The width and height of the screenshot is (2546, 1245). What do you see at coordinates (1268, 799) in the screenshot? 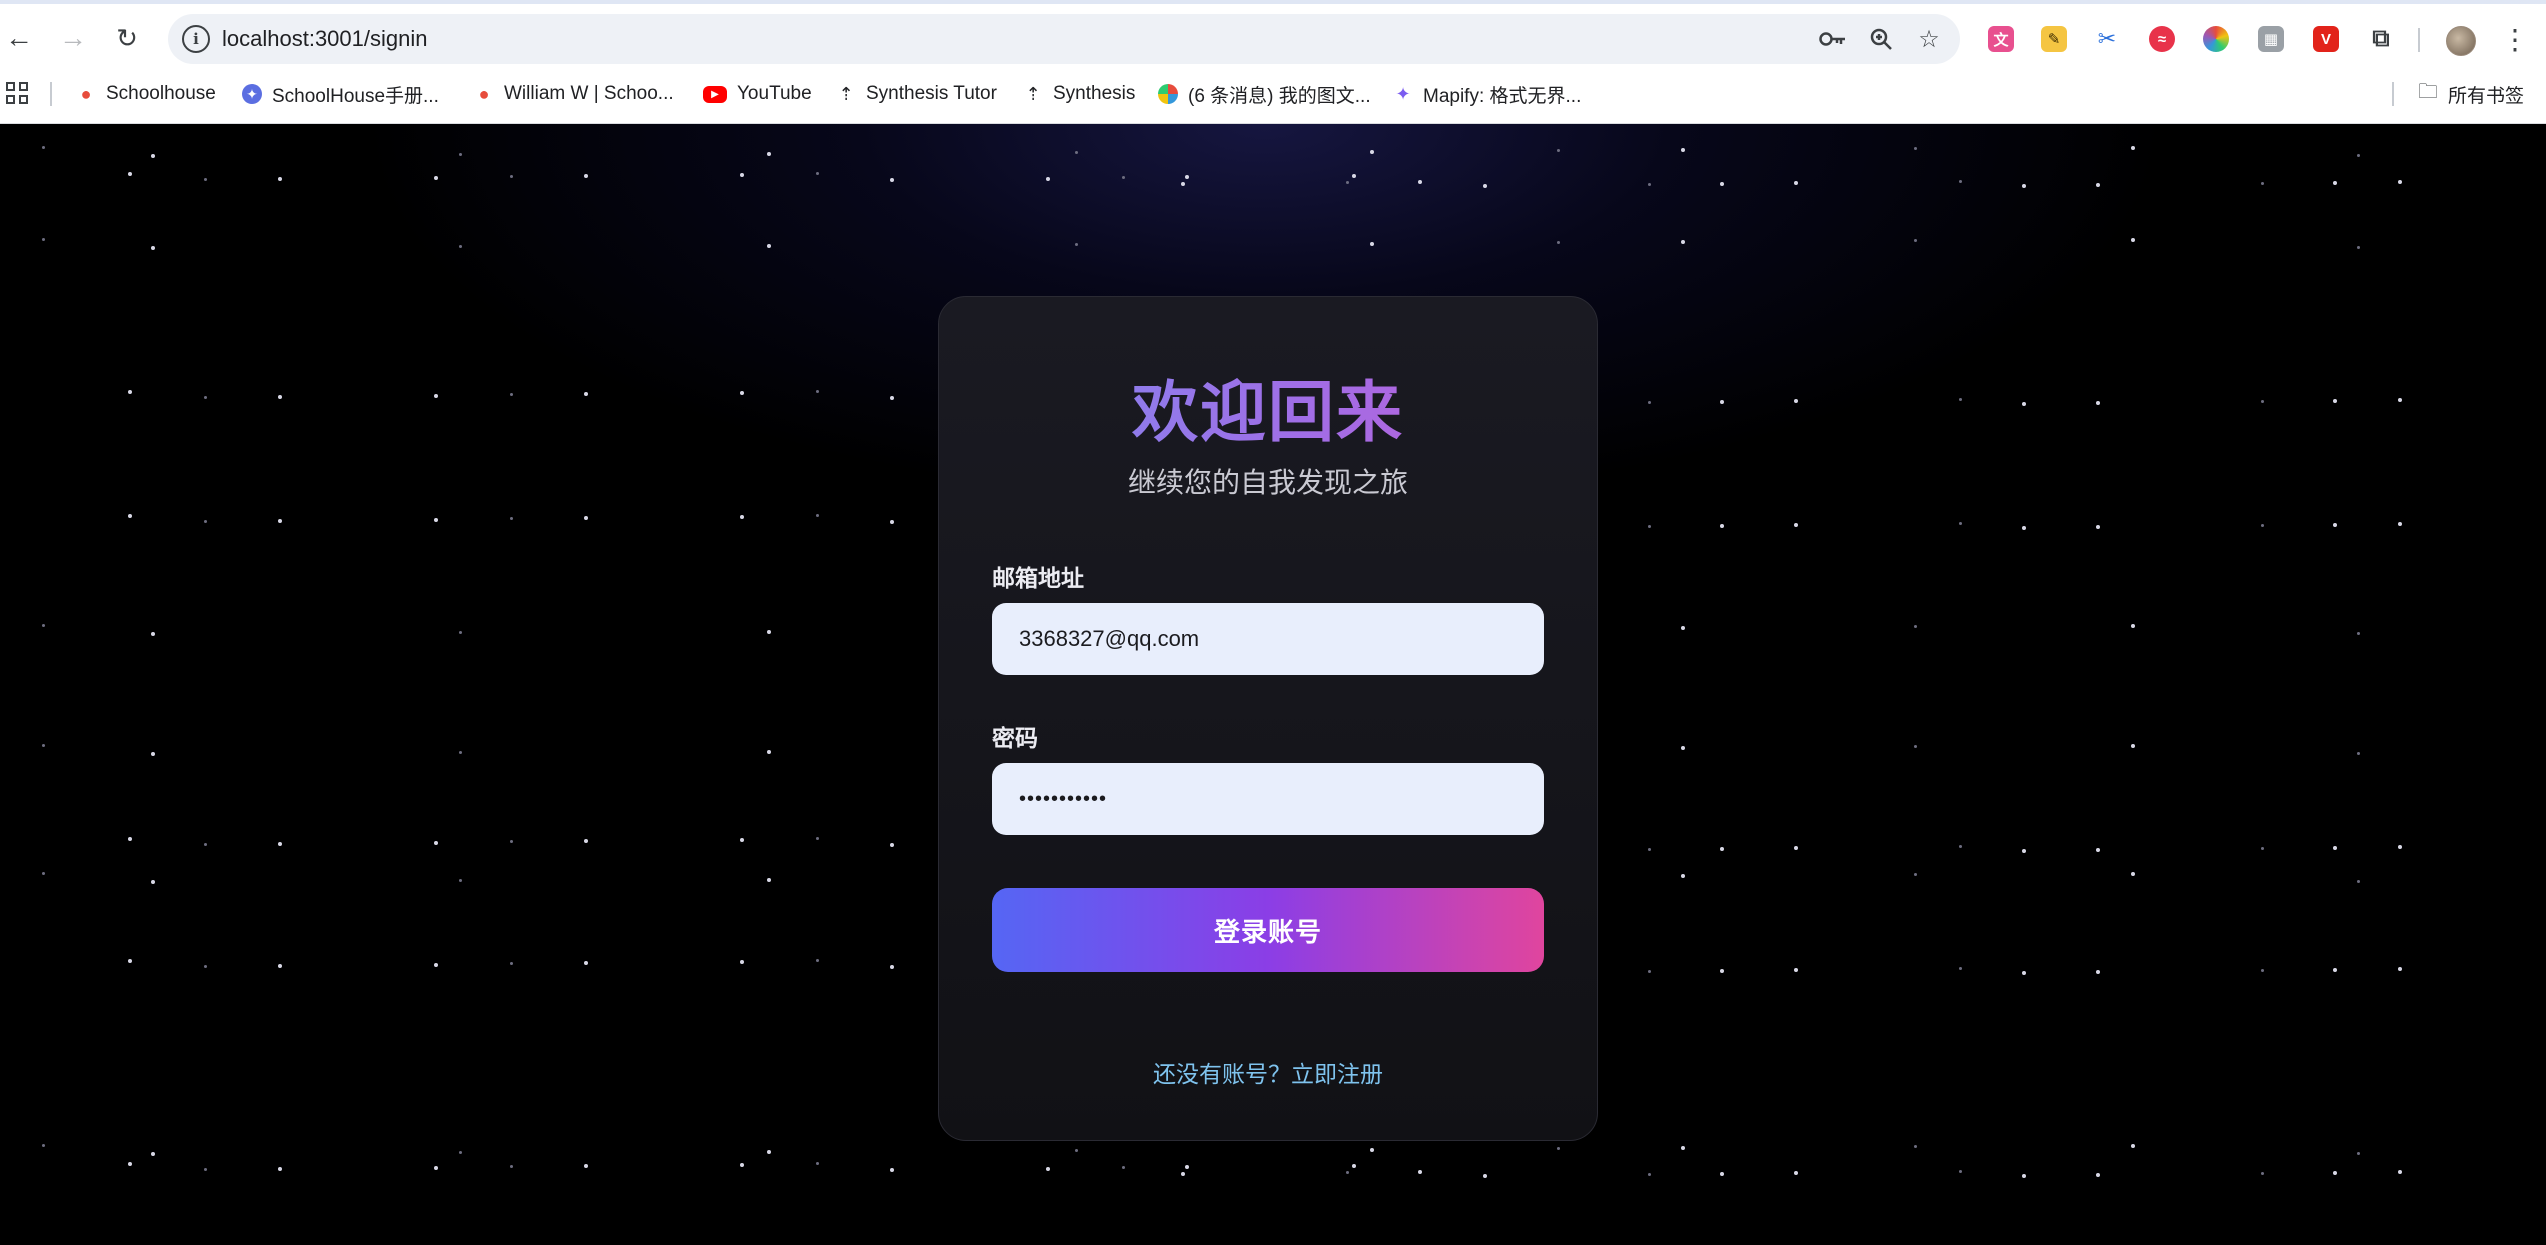
I see `password-field` at bounding box center [1268, 799].